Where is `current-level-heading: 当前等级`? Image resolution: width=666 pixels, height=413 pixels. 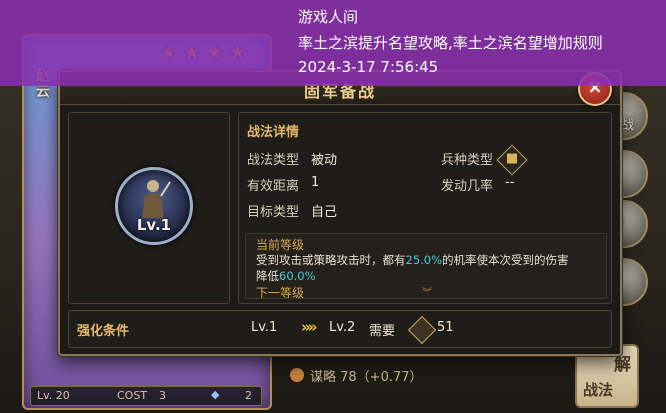
current-level-heading: 当前等级 is located at coordinates (280, 245).